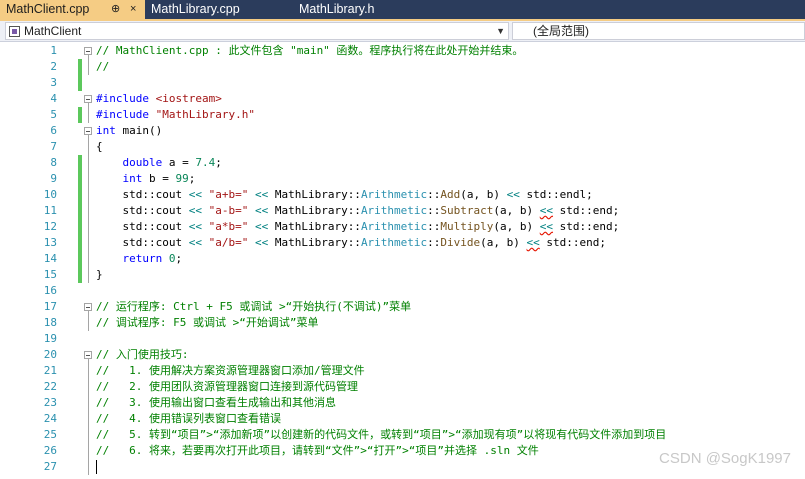  Describe the element at coordinates (103, 66) in the screenshot. I see `code-token: //` at that location.